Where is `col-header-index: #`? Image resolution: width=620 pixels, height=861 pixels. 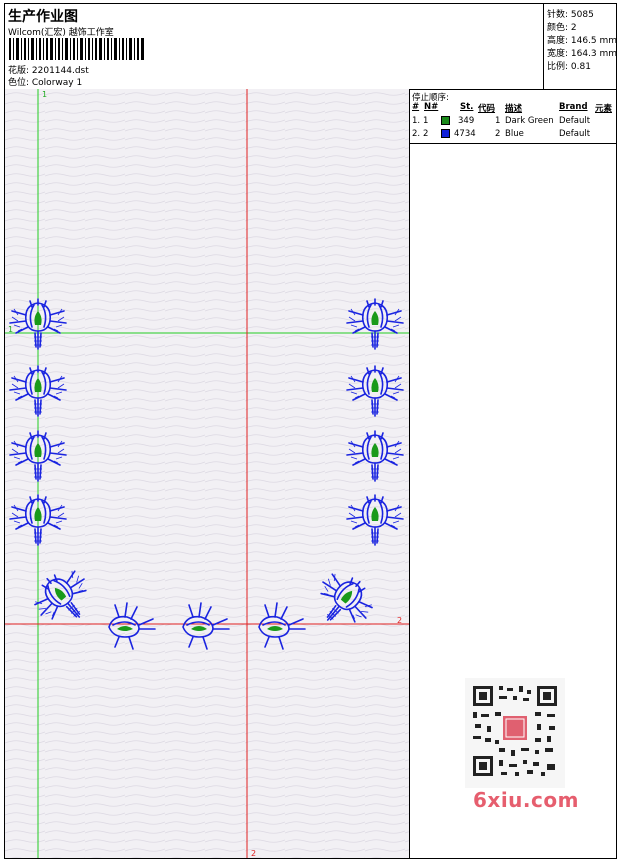 col-header-index: # is located at coordinates (416, 107).